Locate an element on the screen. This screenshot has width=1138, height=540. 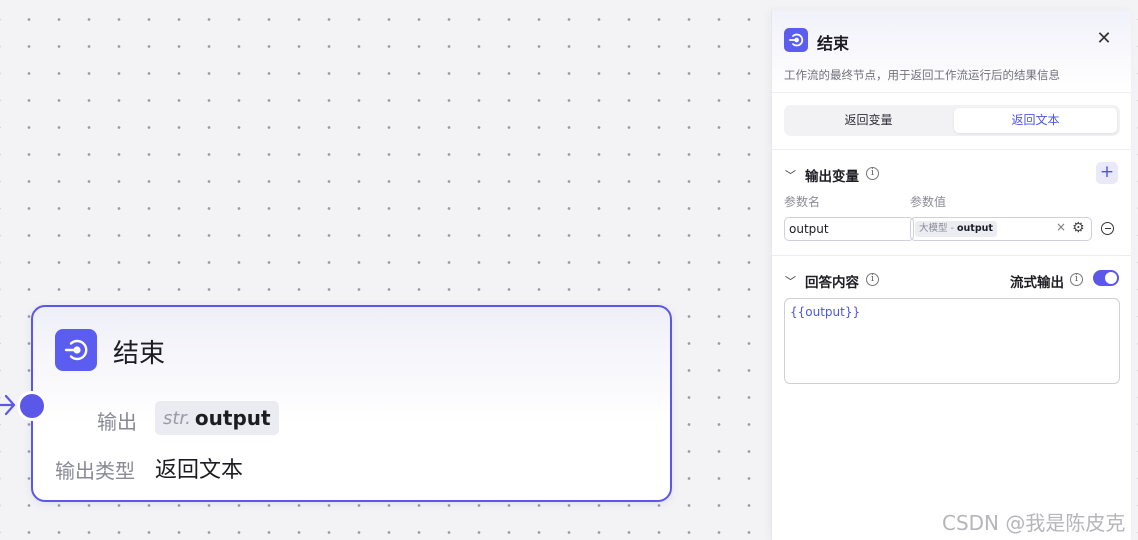
stream-output-toggle is located at coordinates (1106, 278).